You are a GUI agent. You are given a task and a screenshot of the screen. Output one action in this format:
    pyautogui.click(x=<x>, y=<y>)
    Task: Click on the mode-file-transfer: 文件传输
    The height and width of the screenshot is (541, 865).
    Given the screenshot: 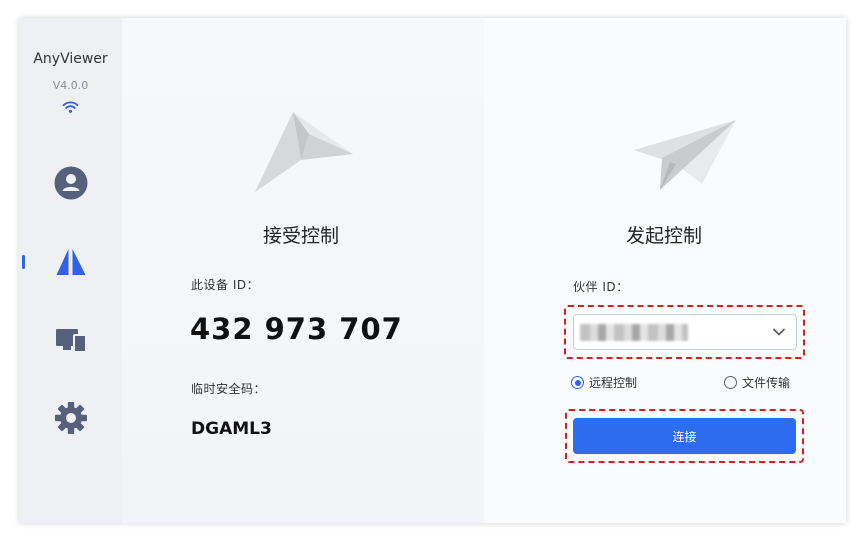 What is the action you would take?
    pyautogui.click(x=757, y=382)
    